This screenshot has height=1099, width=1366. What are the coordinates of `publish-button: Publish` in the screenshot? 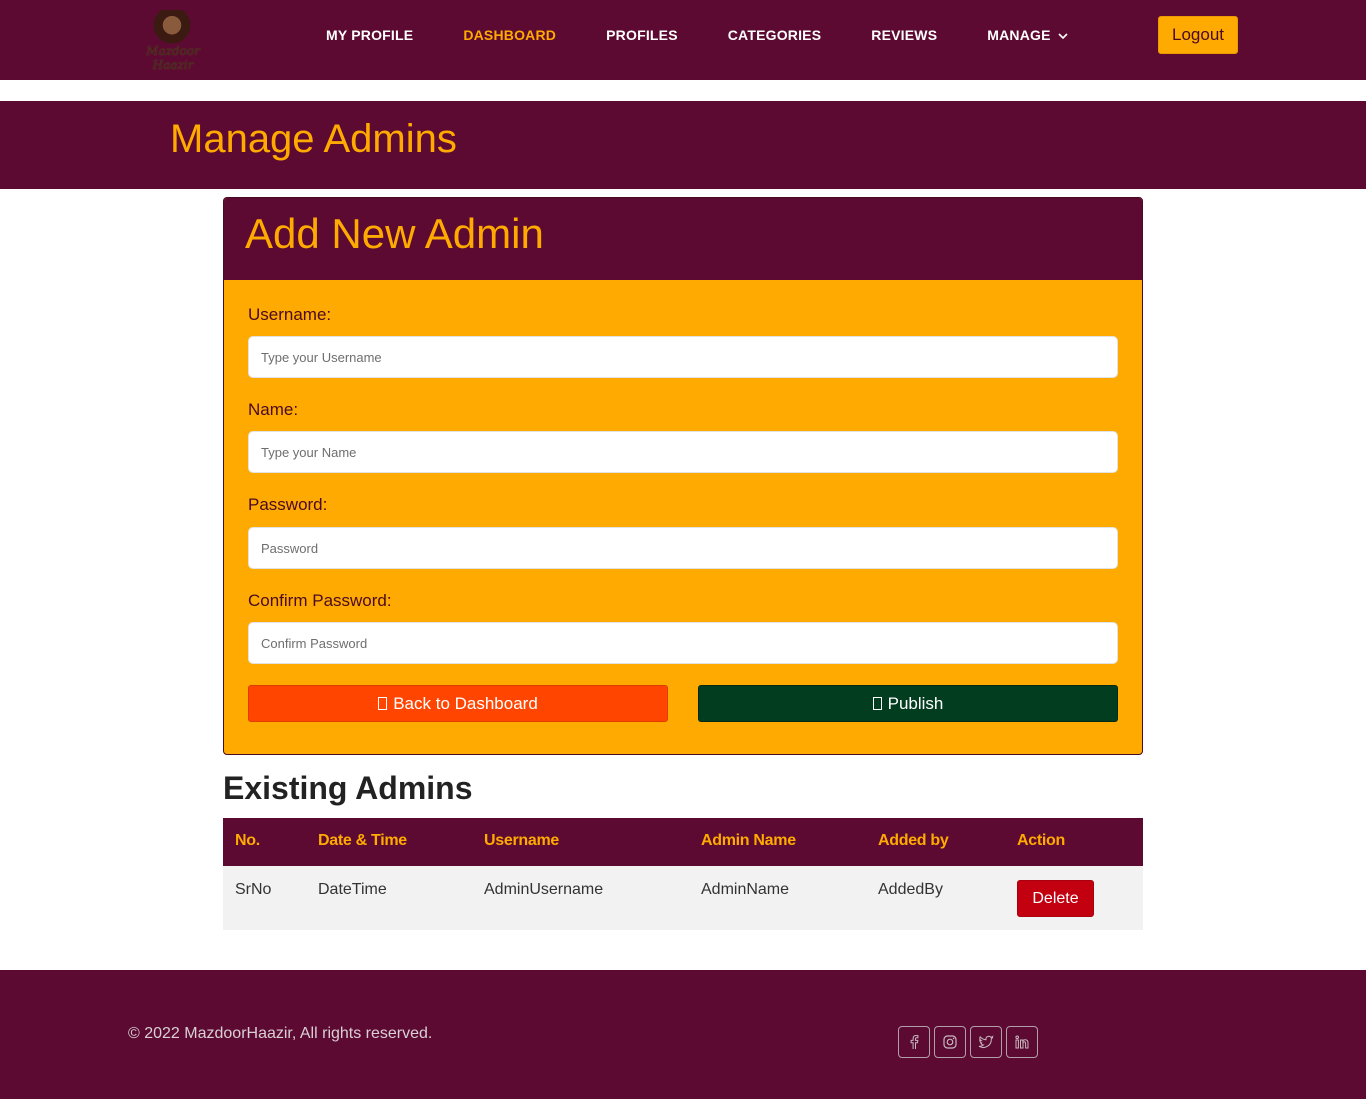 It's located at (908, 703).